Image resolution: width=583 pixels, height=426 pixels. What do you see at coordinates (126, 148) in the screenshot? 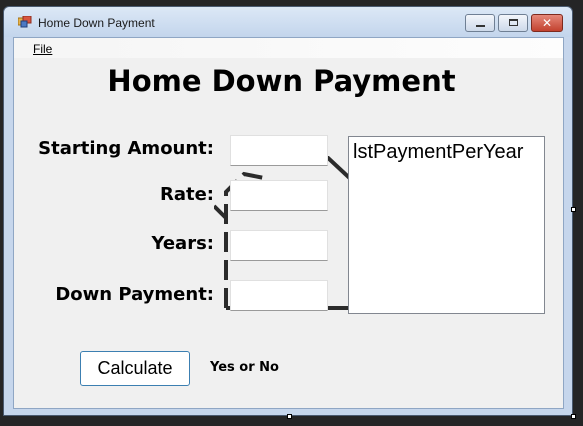
I see `starting-amount-label: Starting Amount:` at bounding box center [126, 148].